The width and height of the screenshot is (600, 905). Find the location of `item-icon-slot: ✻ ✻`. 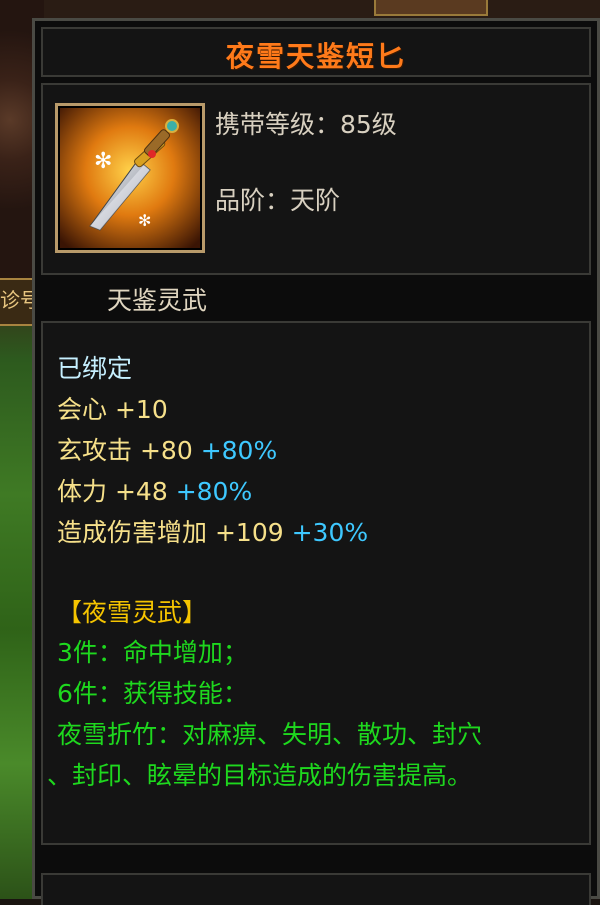

item-icon-slot: ✻ ✻ is located at coordinates (130, 178).